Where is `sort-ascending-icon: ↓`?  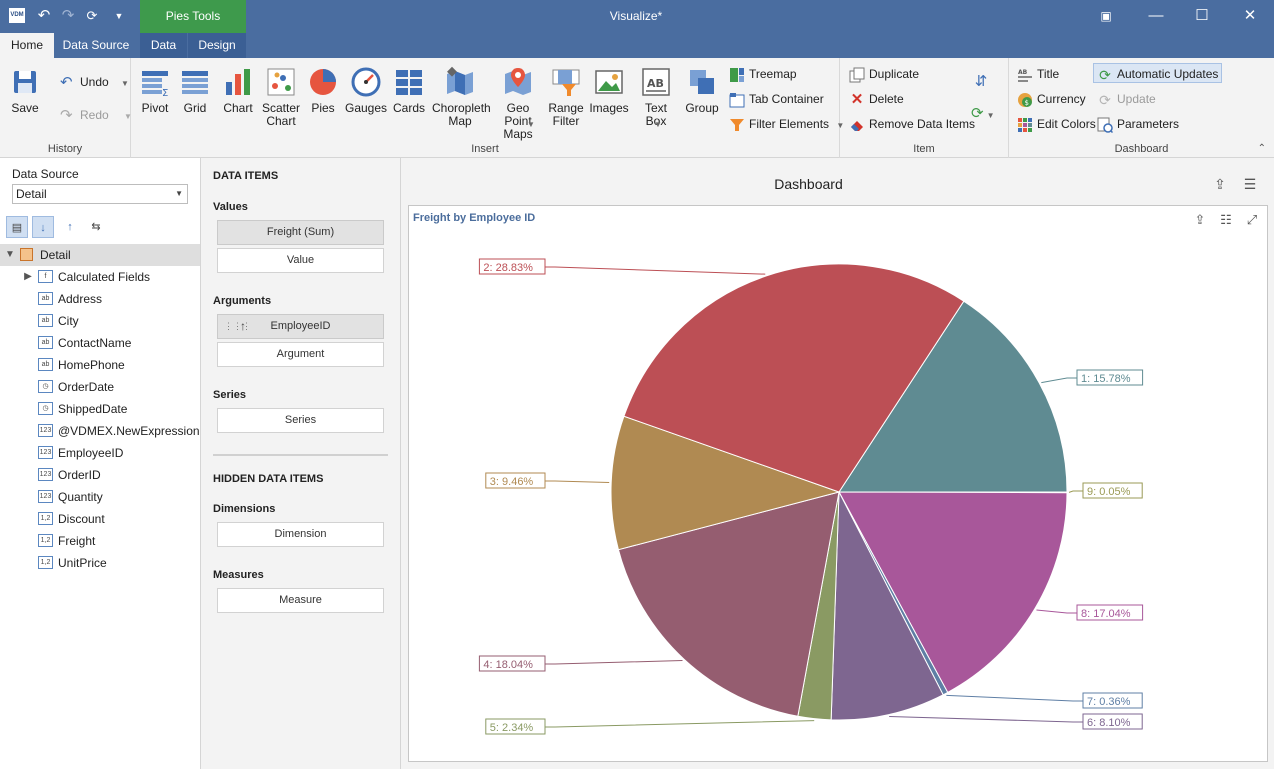 sort-ascending-icon: ↓ is located at coordinates (43, 228).